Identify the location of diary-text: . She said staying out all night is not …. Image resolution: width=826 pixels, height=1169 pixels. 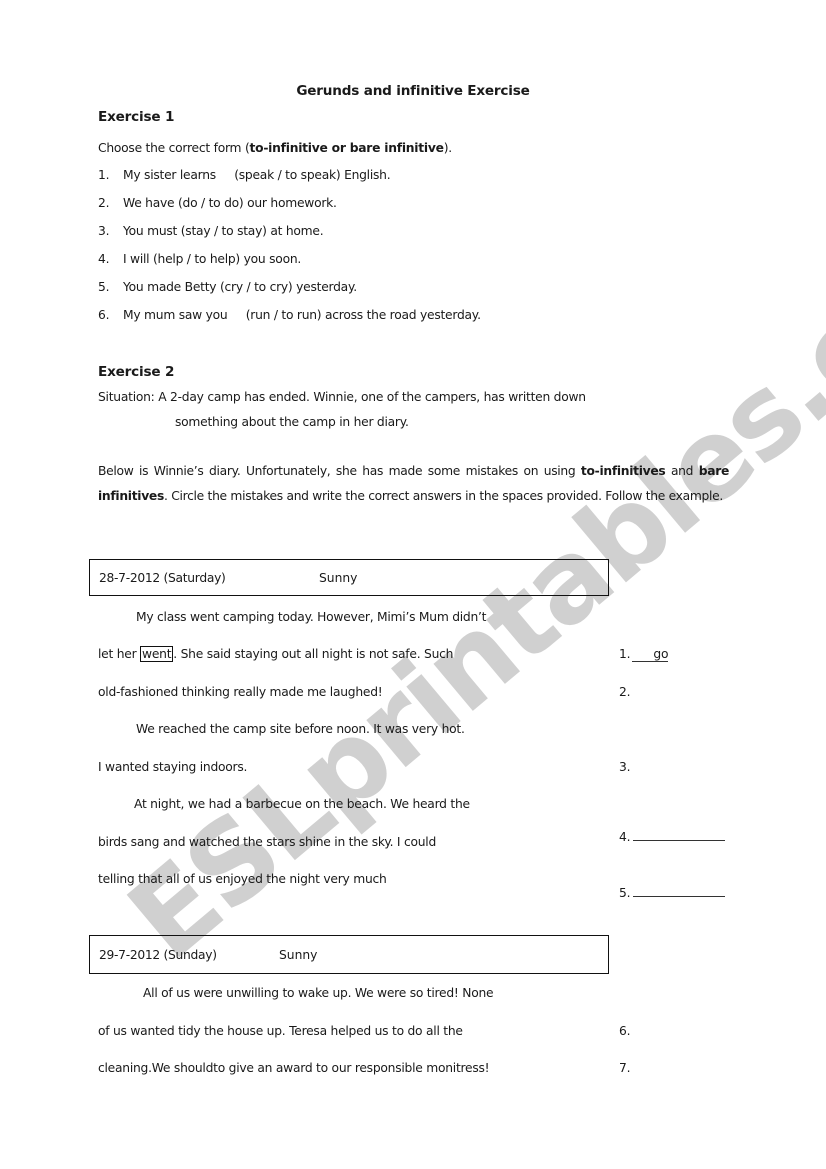
(313, 654).